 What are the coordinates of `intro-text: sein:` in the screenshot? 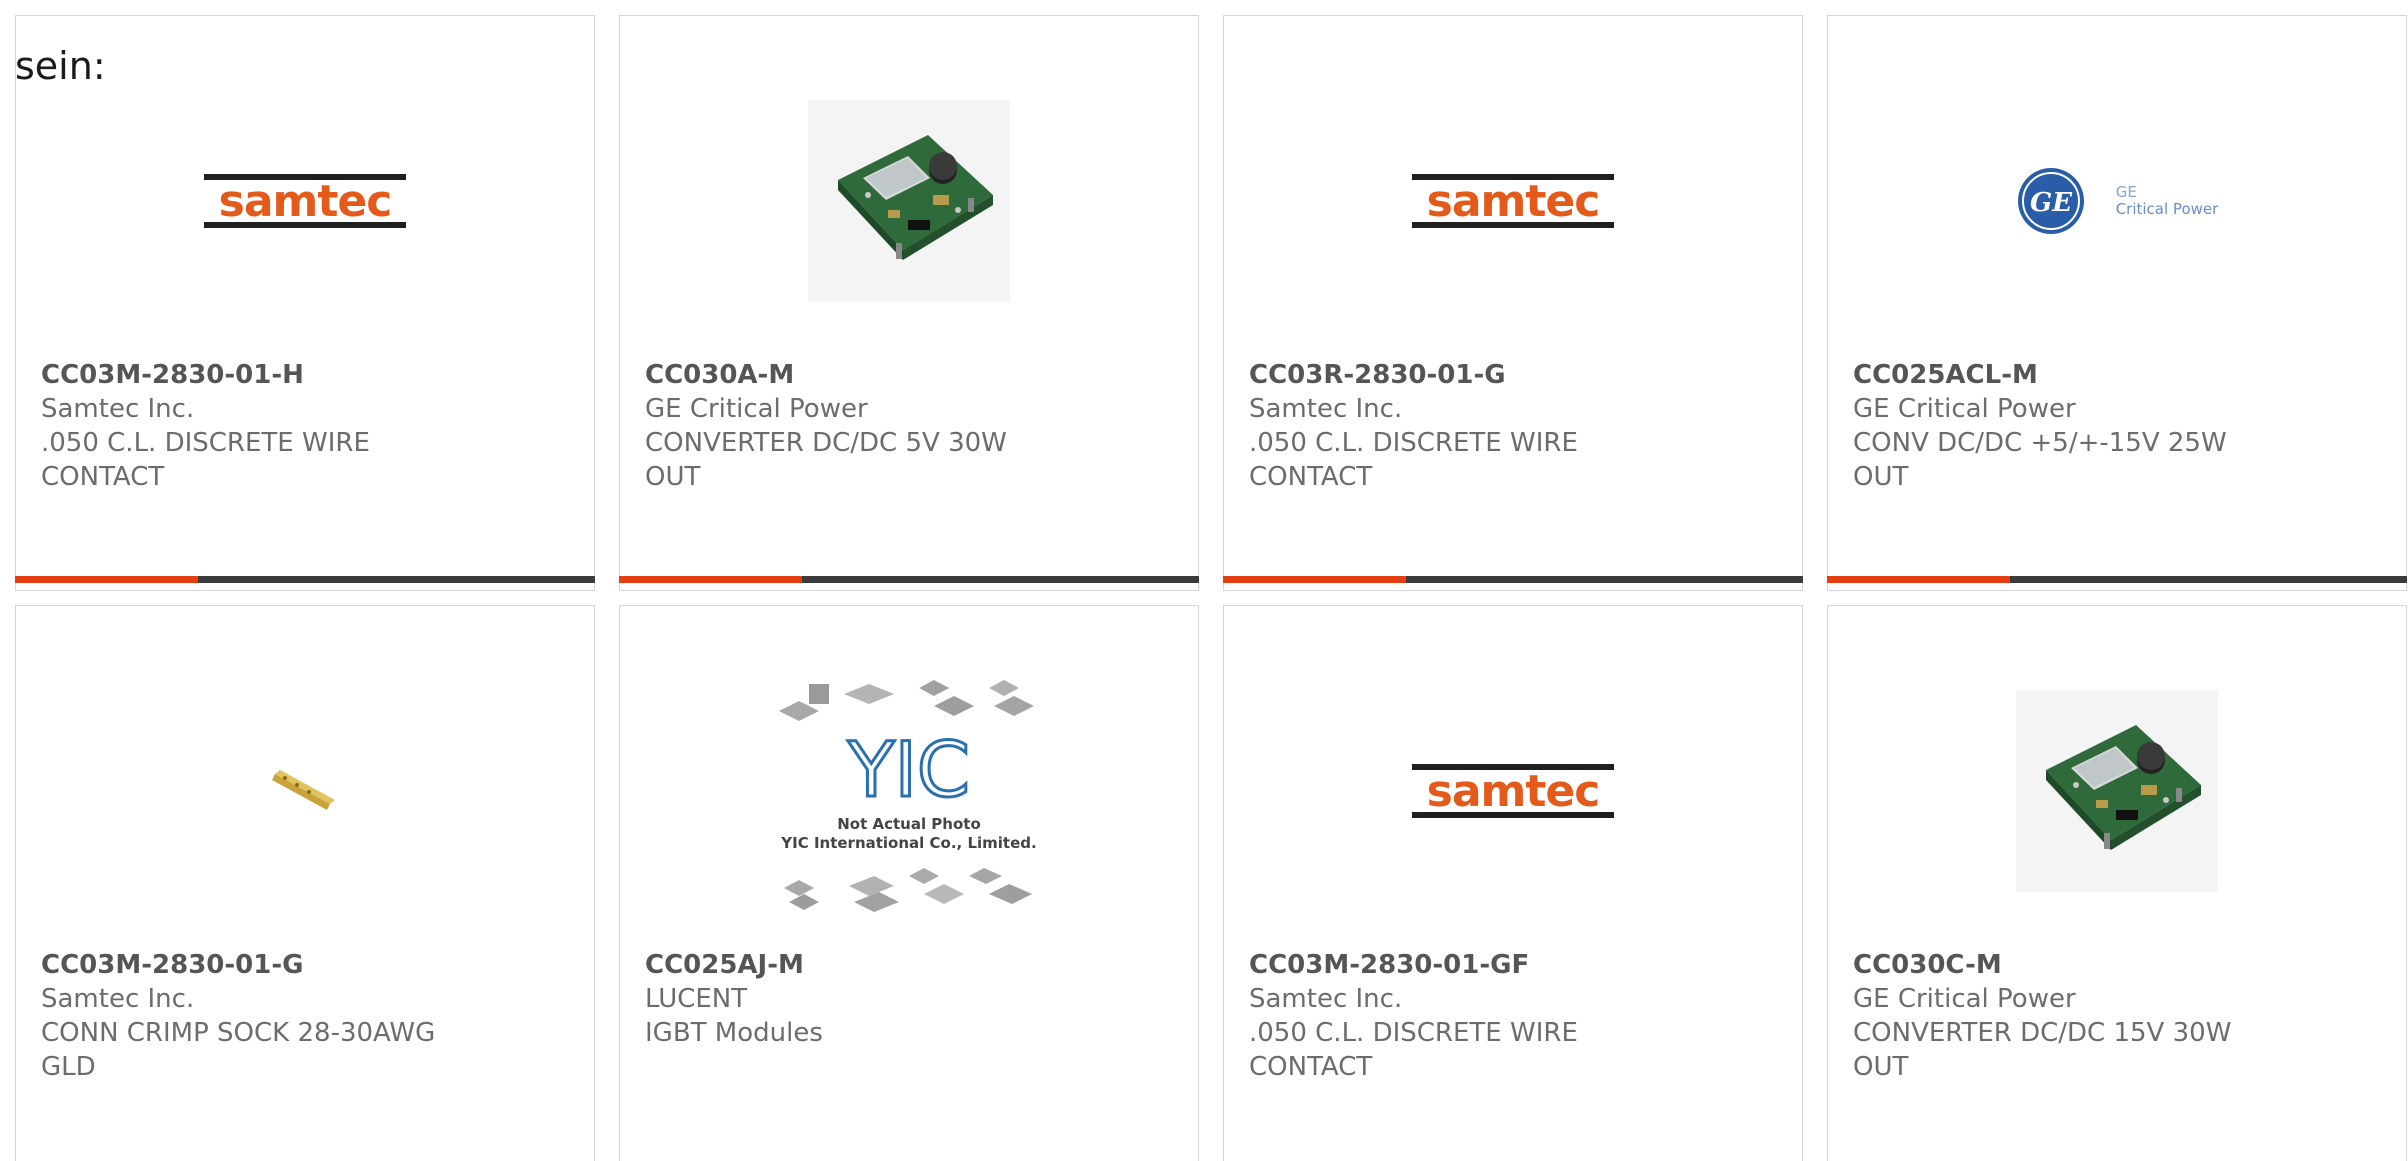 It's located at (60, 66).